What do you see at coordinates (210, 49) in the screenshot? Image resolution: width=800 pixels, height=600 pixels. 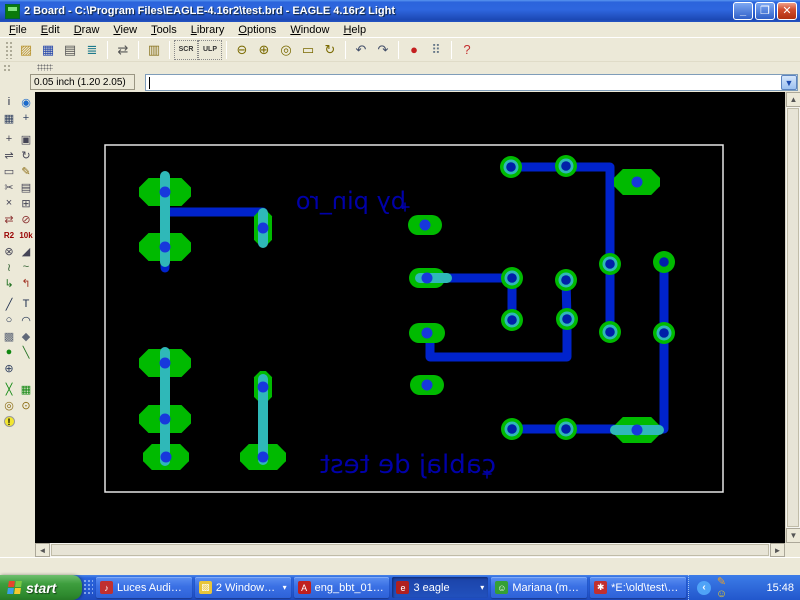 I see `run-ulp-icon: ULP` at bounding box center [210, 49].